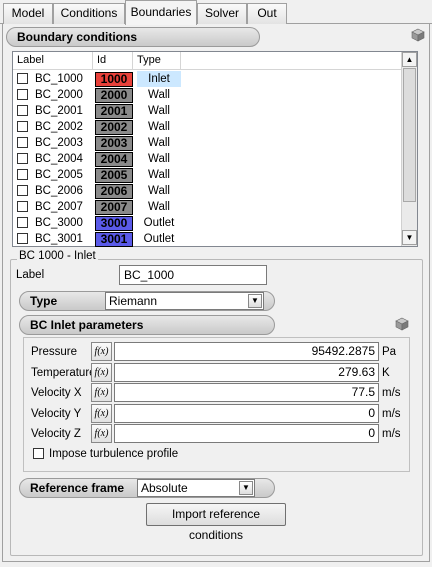 The image size is (432, 567). Describe the element at coordinates (208, 79) in the screenshot. I see `list-item: BC_1000 1000 Inlet` at that location.